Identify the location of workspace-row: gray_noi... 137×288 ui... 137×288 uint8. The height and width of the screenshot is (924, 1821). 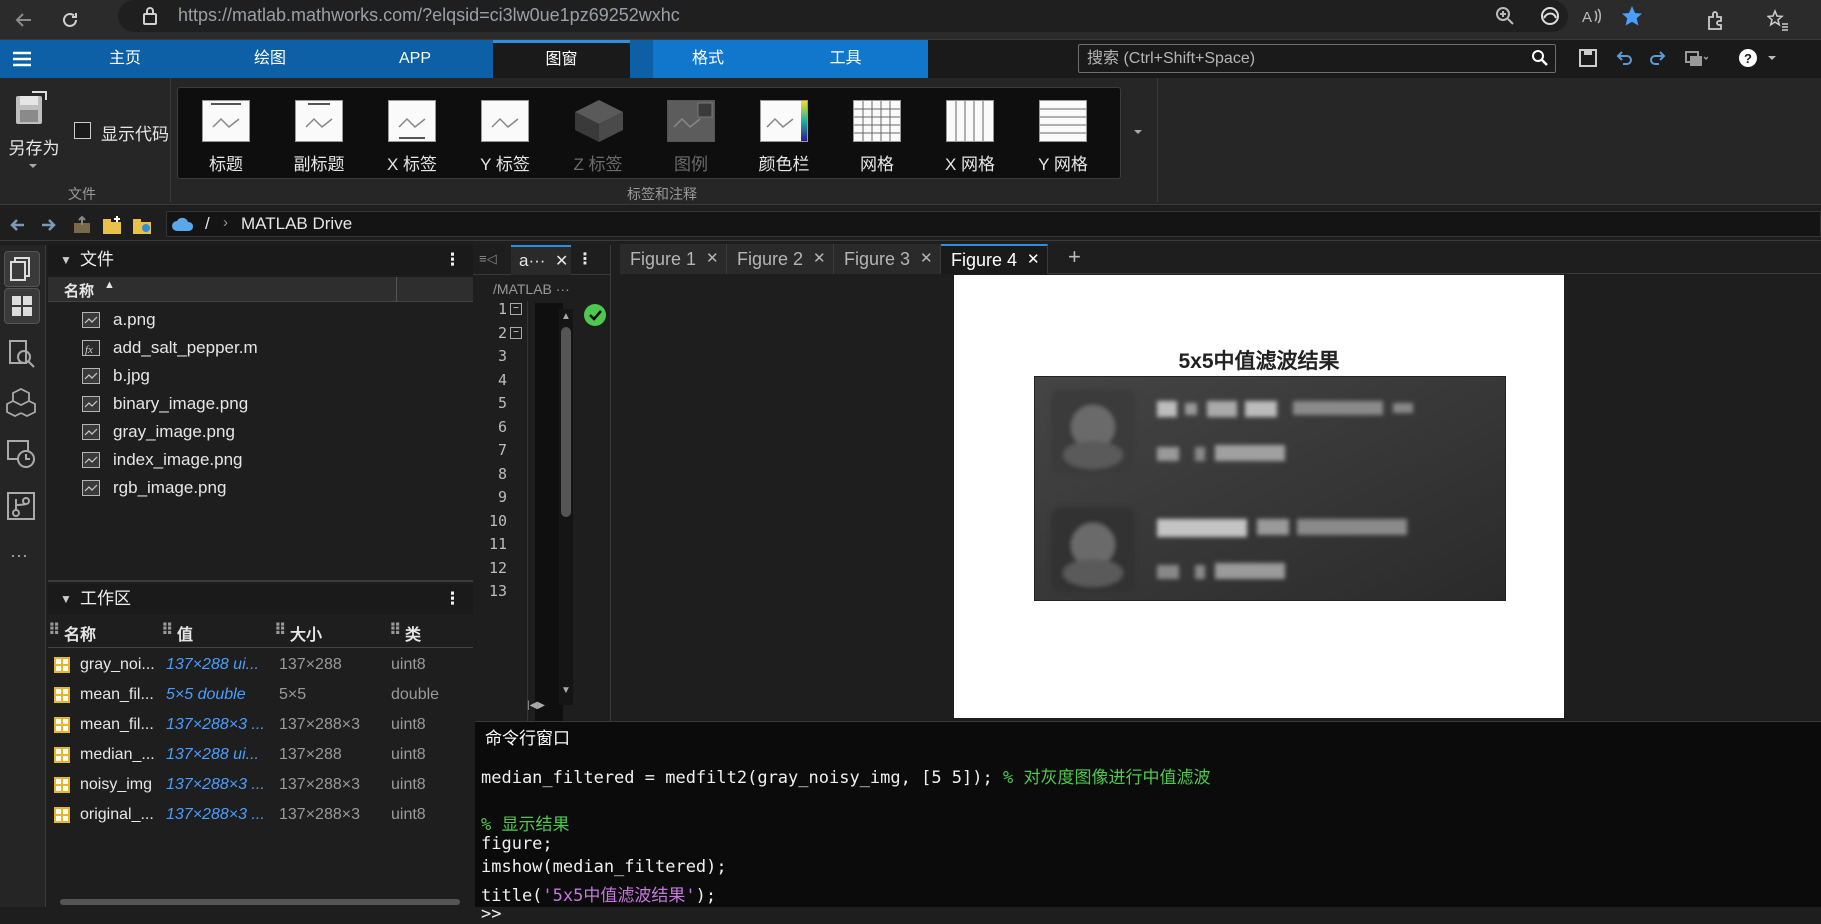
(260, 665).